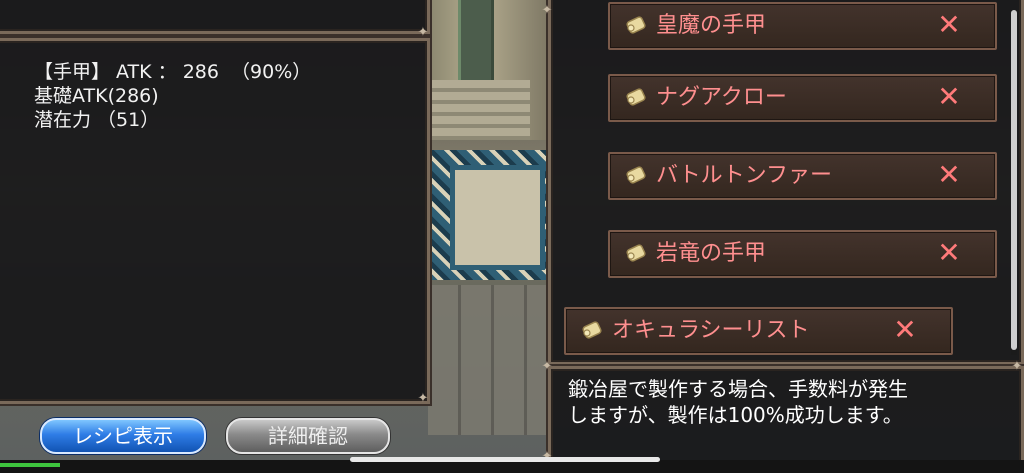 The image size is (1024, 473). Describe the element at coordinates (802, 26) in the screenshot. I see `recipe-item: 皇魔の手甲 ✕` at that location.